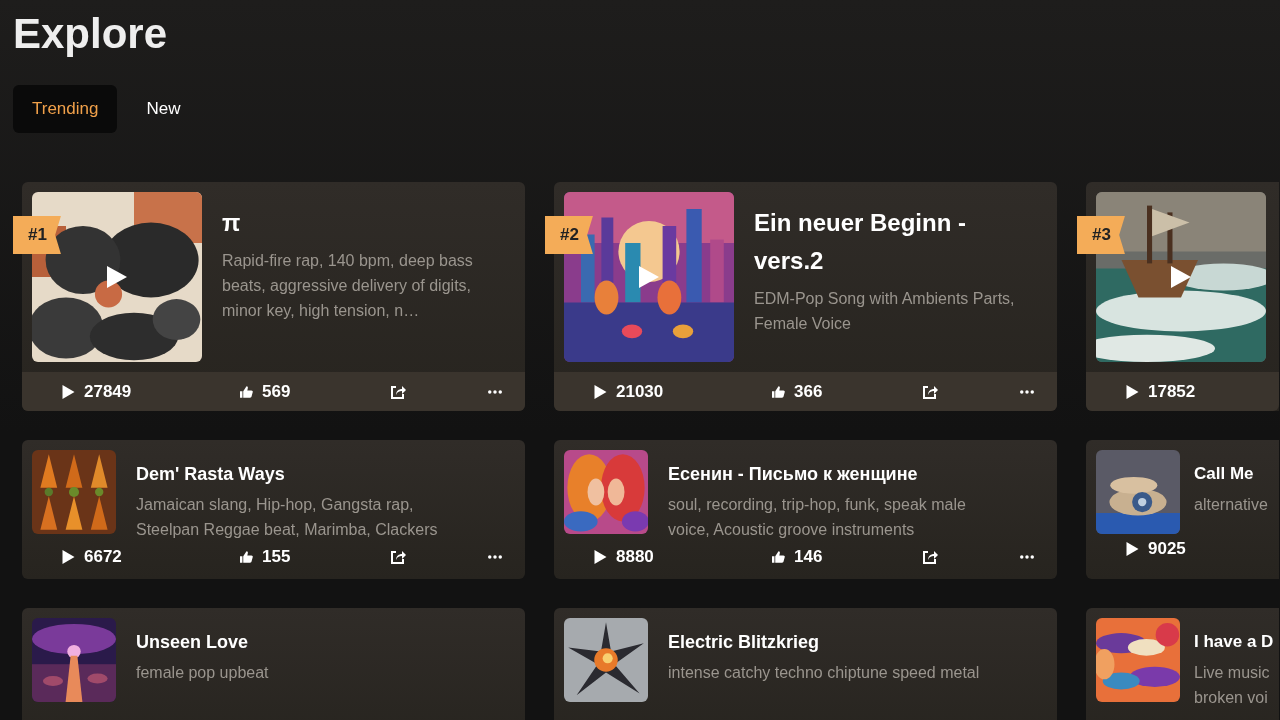  I want to click on song-card: Dem' Rasta Ways Jamaican slang, Hip-hop, Gangsta rap, Steelpan Reggae beat, Marimba, Clackers 6672 155, so click(273, 509).